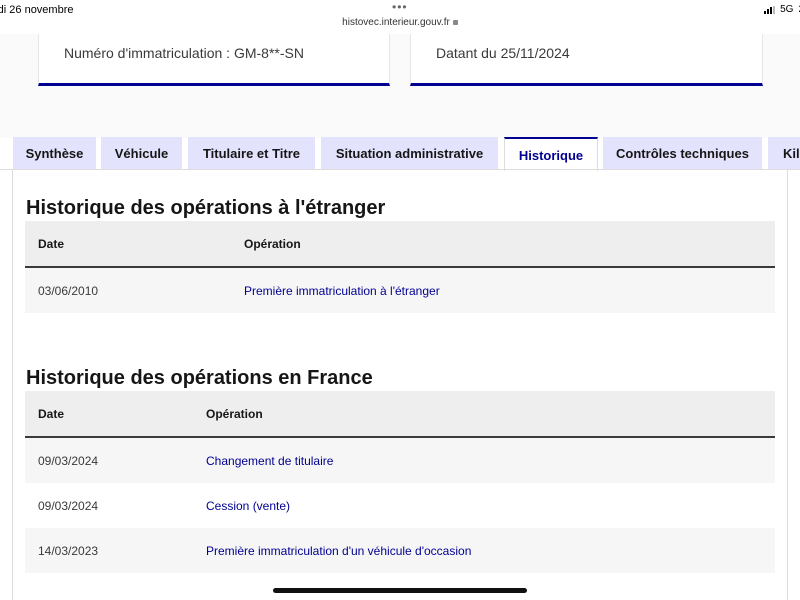  I want to click on tab-historique: Historique, so click(551, 154).